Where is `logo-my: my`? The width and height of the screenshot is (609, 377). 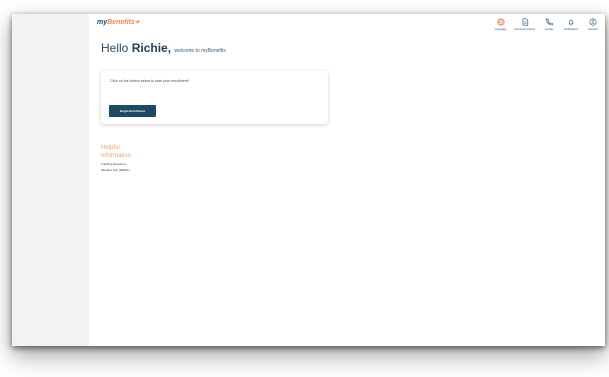
logo-my: my is located at coordinates (102, 22).